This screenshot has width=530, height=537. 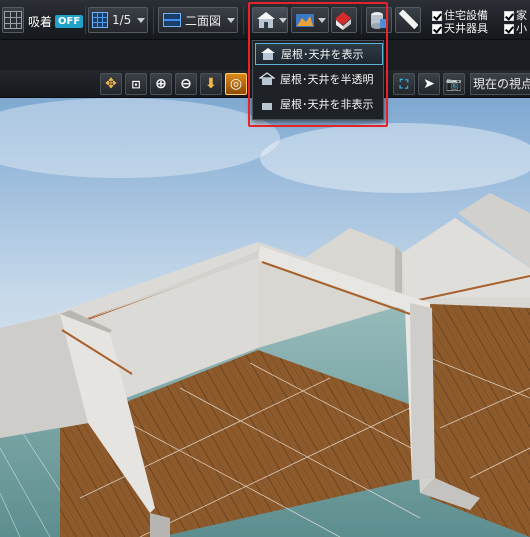 I want to click on menu-item-hide-roof: 屋根･天井を非表示, so click(x=319, y=104).